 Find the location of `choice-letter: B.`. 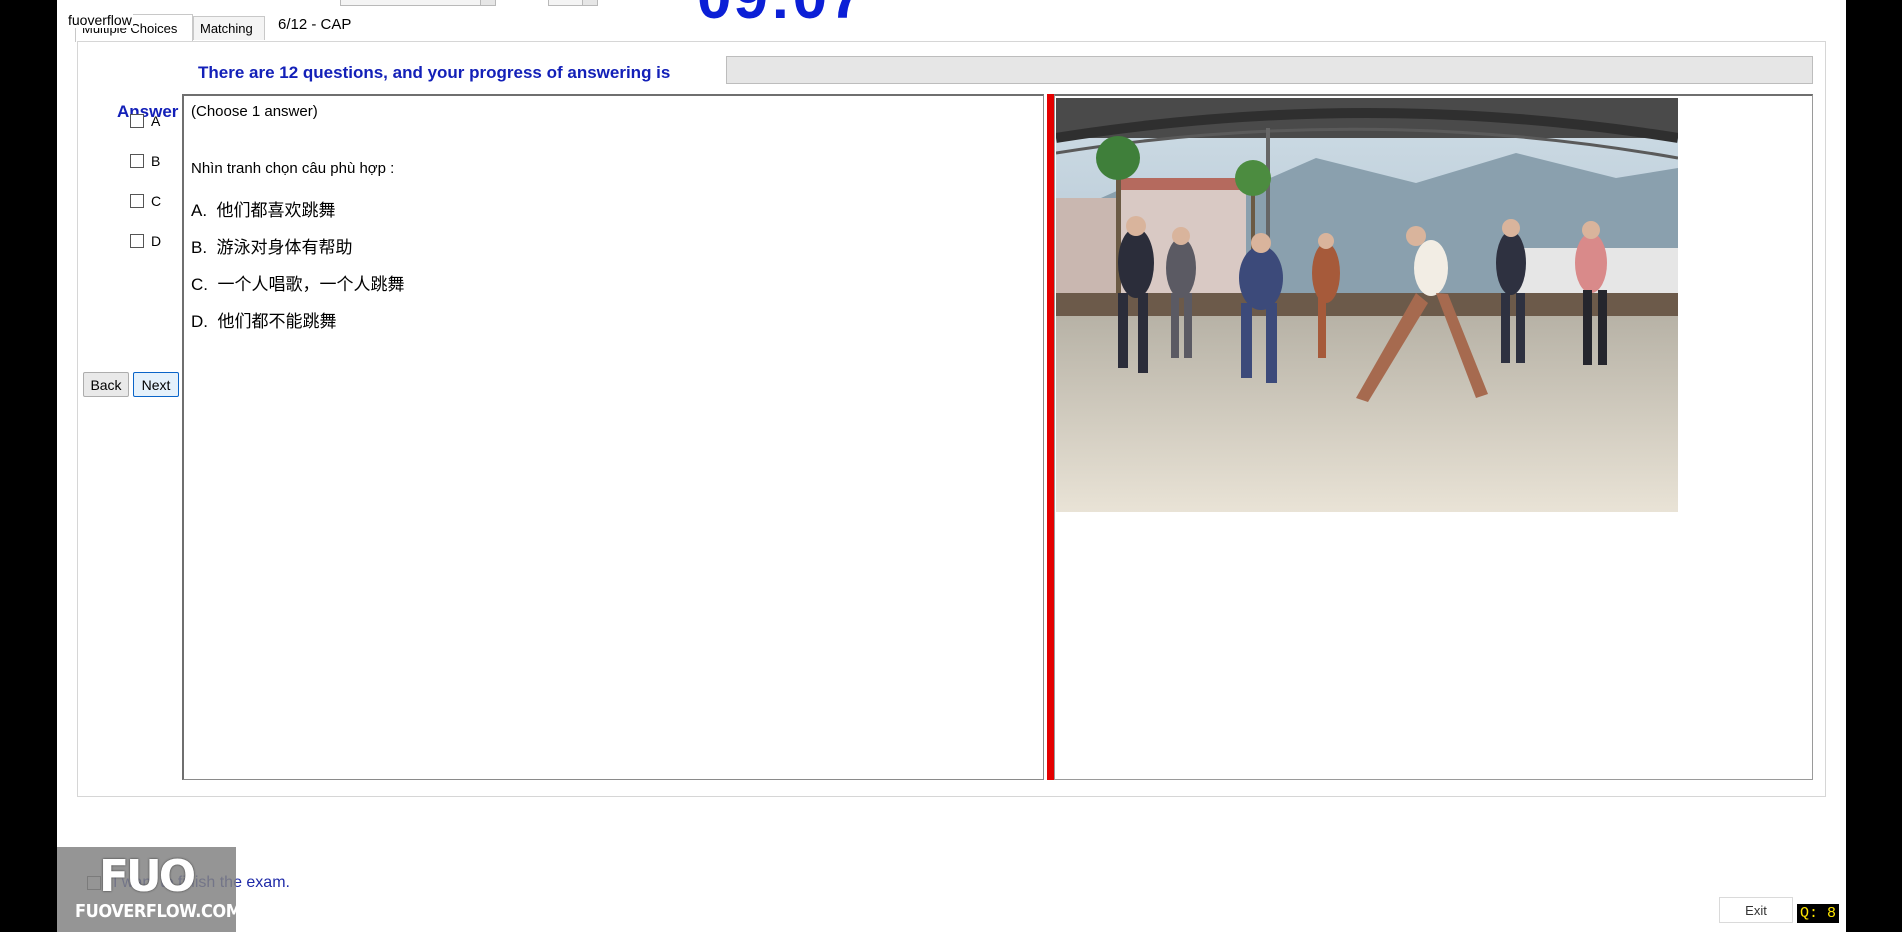

choice-letter: B. is located at coordinates (199, 247).